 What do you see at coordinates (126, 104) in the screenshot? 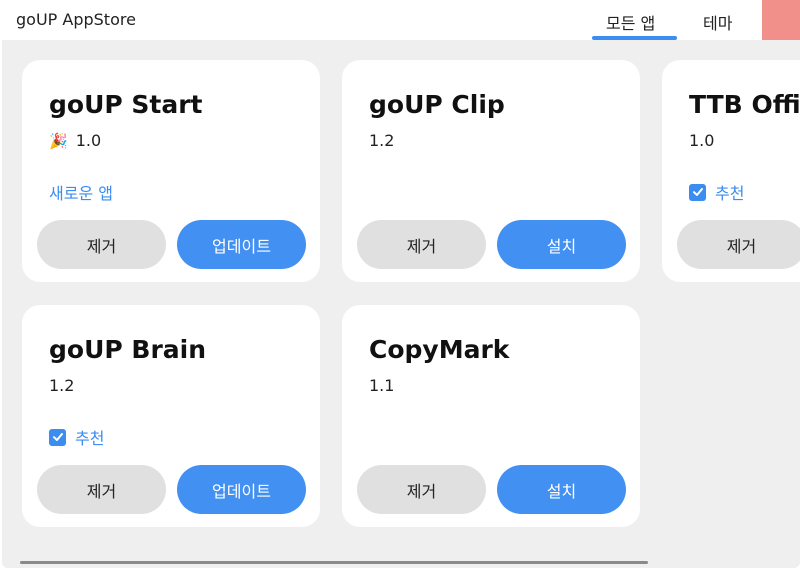
I see `app-name: goUP Start` at bounding box center [126, 104].